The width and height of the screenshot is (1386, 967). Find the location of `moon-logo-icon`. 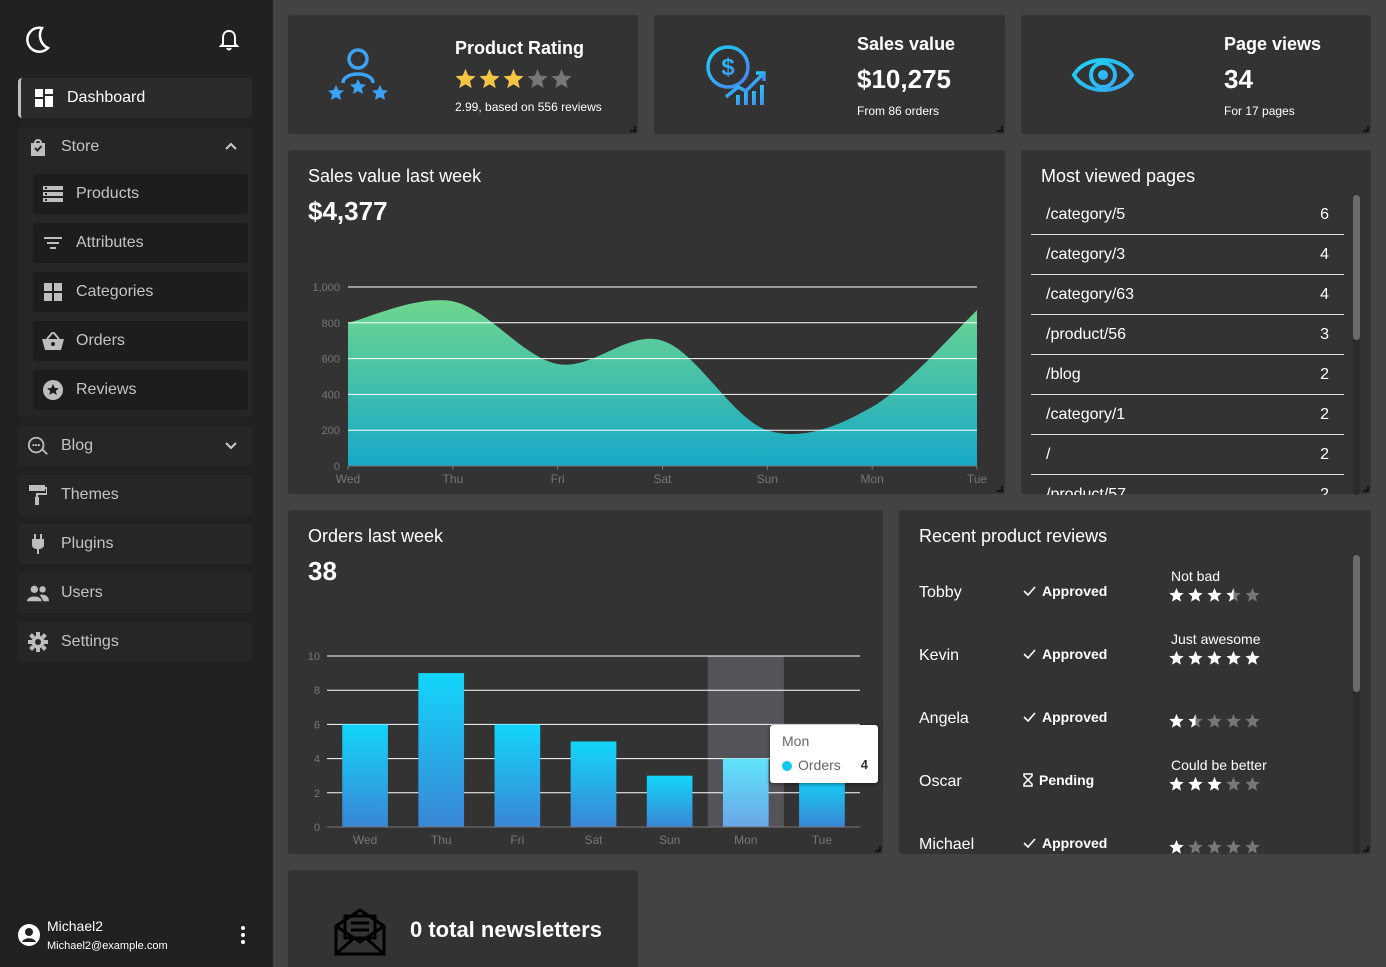

moon-logo-icon is located at coordinates (37, 39).